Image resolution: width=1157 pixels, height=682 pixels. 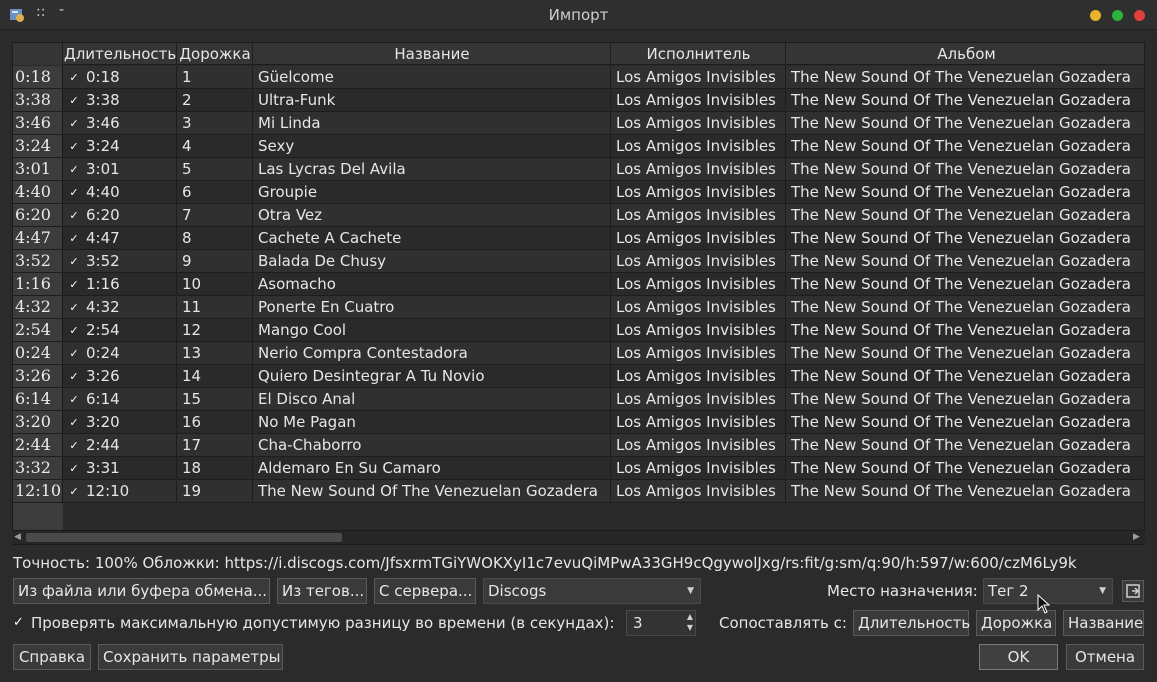 What do you see at coordinates (215, 468) in the screenshot?
I see `cell-track: 18` at bounding box center [215, 468].